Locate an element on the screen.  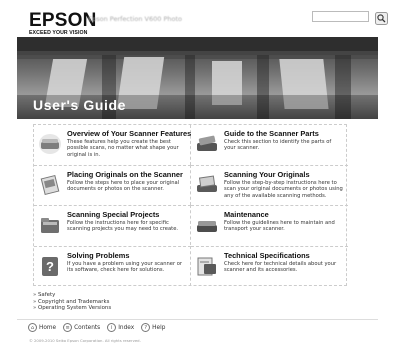
nav-index: i Index is located at coordinates (120, 327).